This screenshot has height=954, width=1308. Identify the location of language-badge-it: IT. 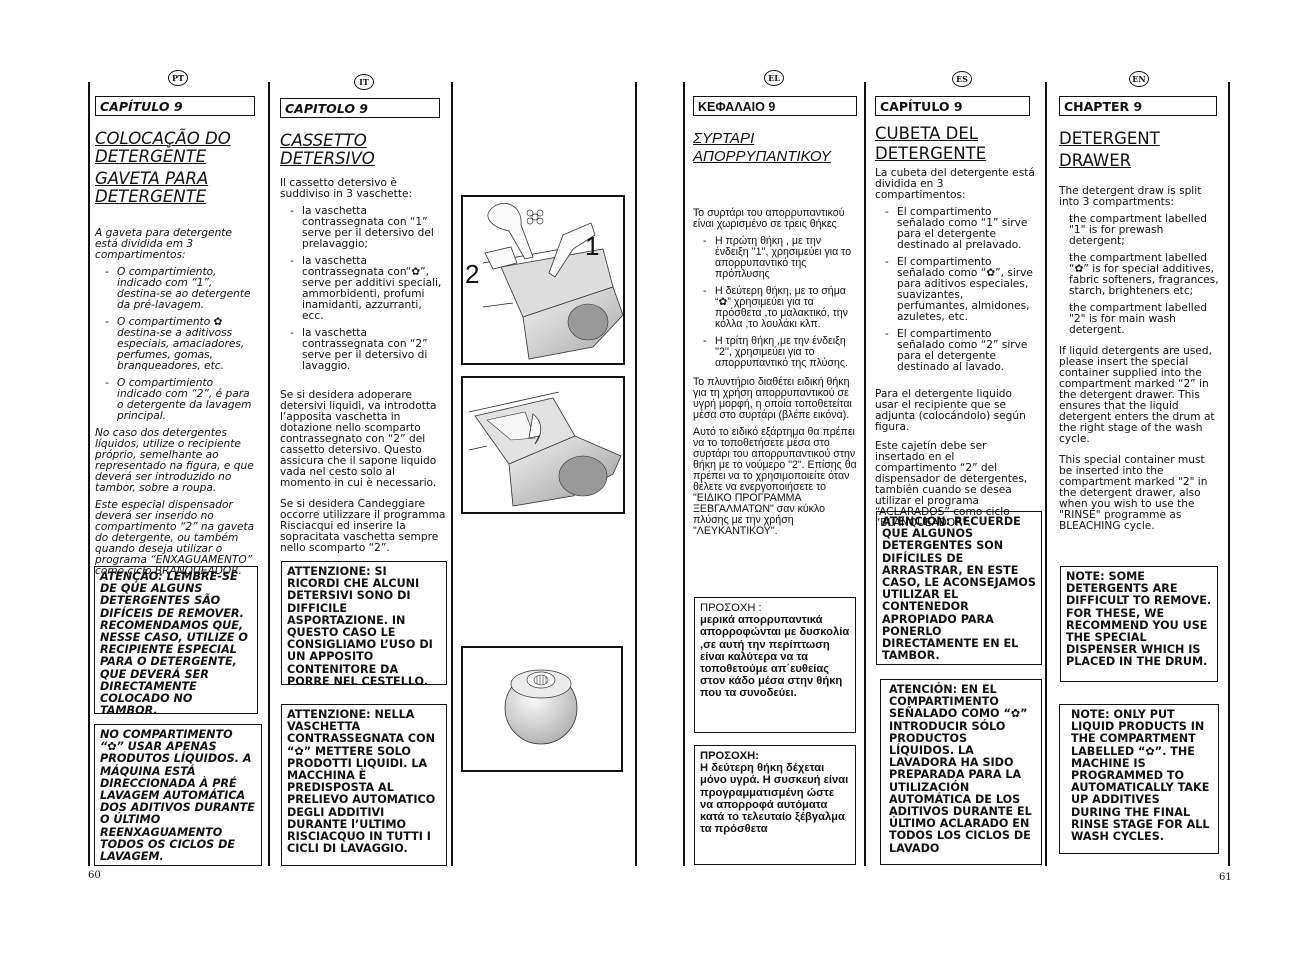
(364, 82).